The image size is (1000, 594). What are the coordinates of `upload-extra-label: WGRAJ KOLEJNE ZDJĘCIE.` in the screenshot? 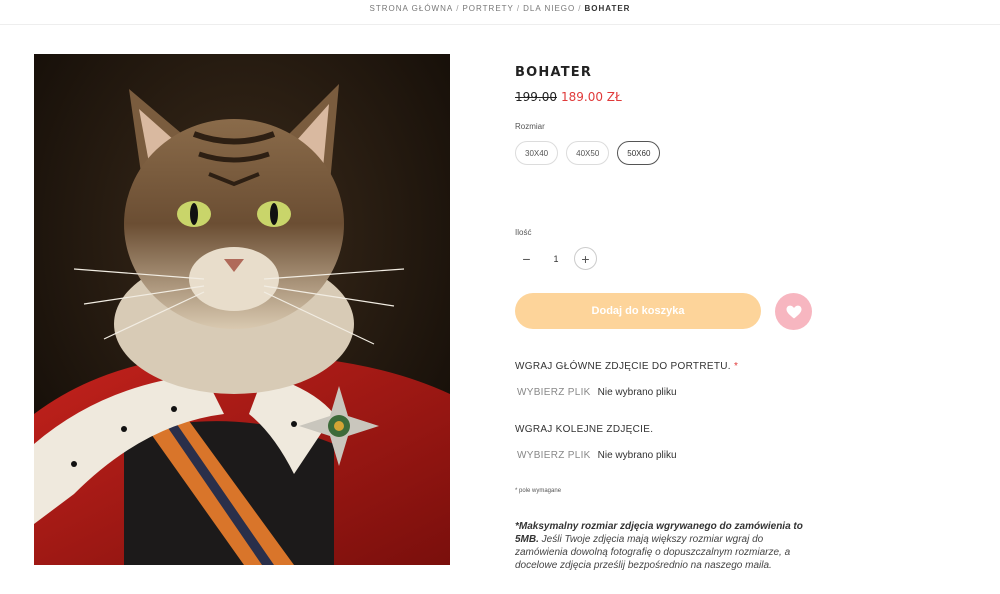 It's located at (584, 429).